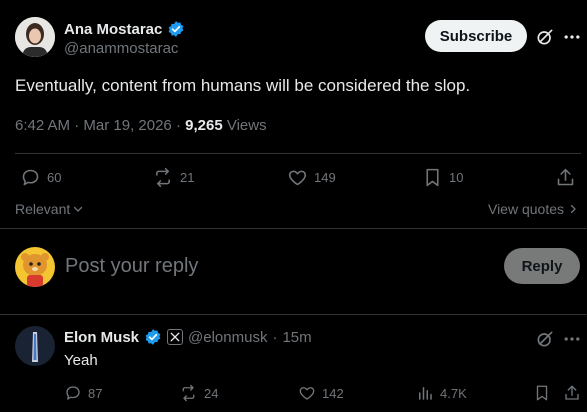 The width and height of the screenshot is (587, 412). I want to click on reply-repost-action: 24, so click(198, 393).